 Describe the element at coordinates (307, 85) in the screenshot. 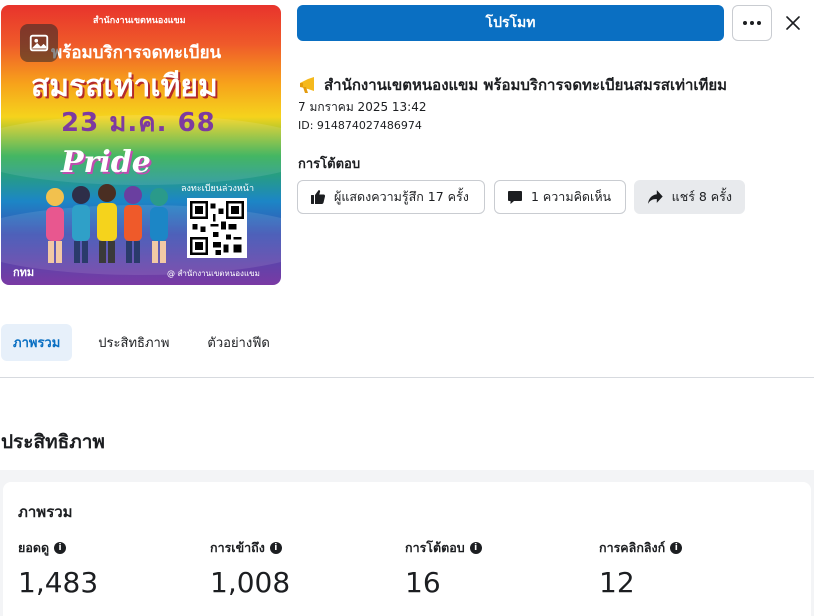

I see `megaphone-icon` at that location.